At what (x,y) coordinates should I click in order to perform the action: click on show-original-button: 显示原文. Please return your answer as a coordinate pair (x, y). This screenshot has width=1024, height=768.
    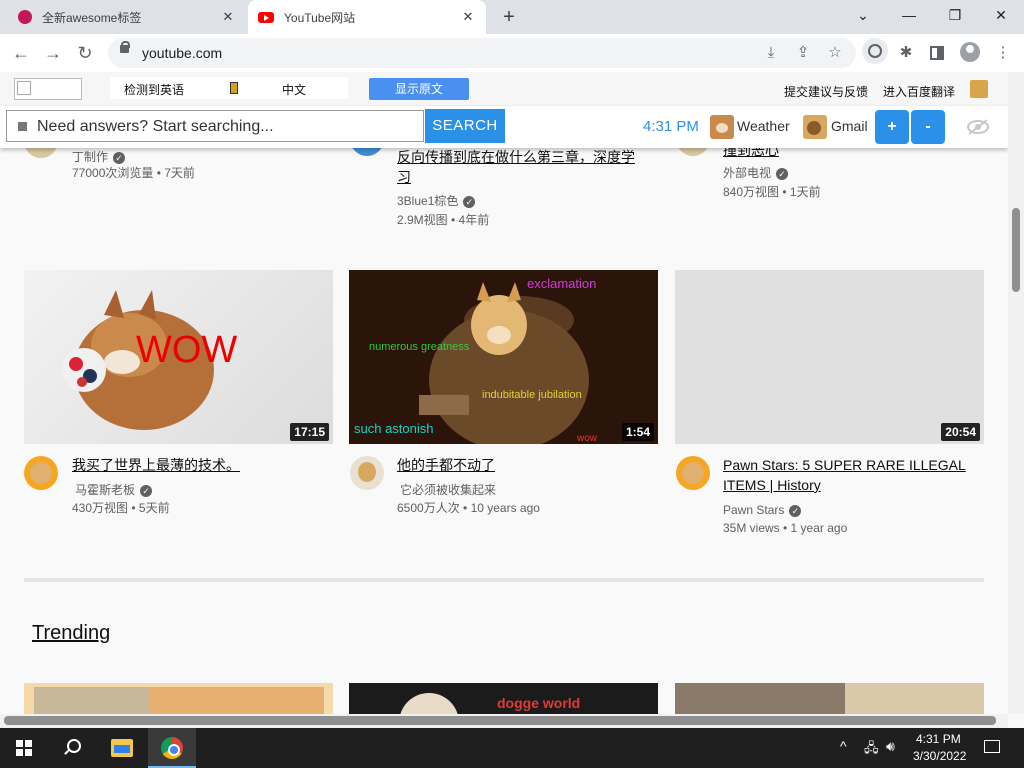
    Looking at the image, I should click on (419, 89).